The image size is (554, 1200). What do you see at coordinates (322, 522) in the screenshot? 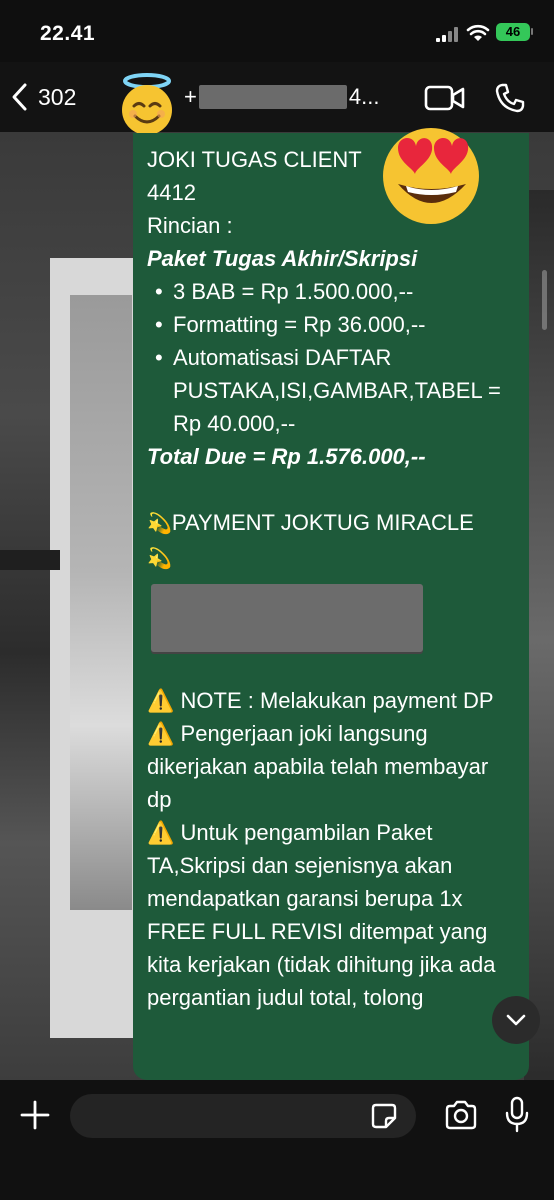
I see `payment-heading-text: PAYMENT JOKTUG MIRACLE` at bounding box center [322, 522].